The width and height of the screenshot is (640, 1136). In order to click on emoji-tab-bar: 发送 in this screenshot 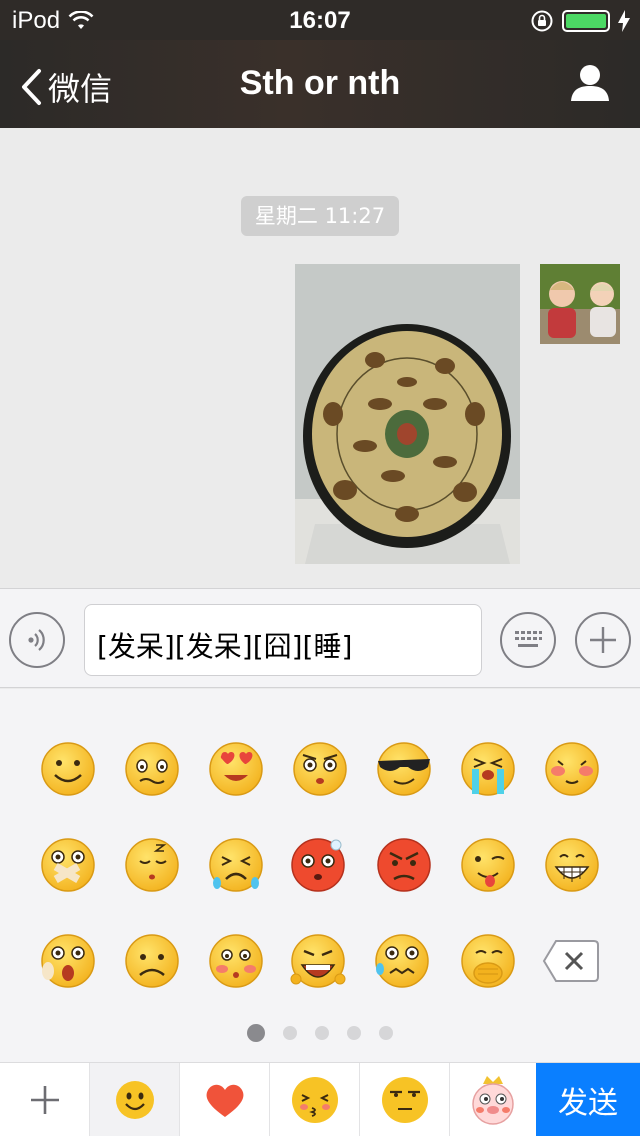, I will do `click(320, 1099)`.